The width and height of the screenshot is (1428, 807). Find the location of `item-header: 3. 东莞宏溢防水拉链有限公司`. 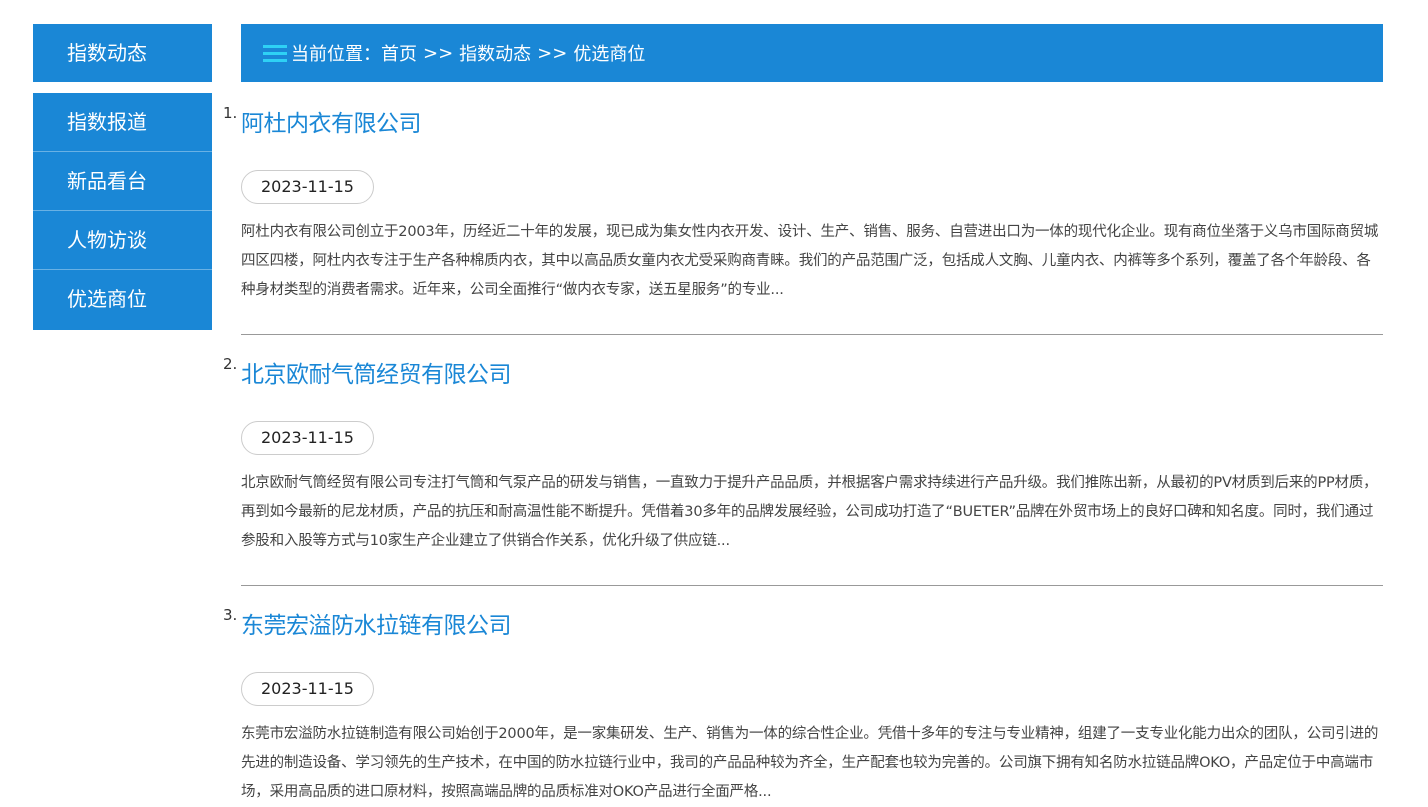

item-header: 3. 东莞宏溢防水拉链有限公司 is located at coordinates (803, 630).